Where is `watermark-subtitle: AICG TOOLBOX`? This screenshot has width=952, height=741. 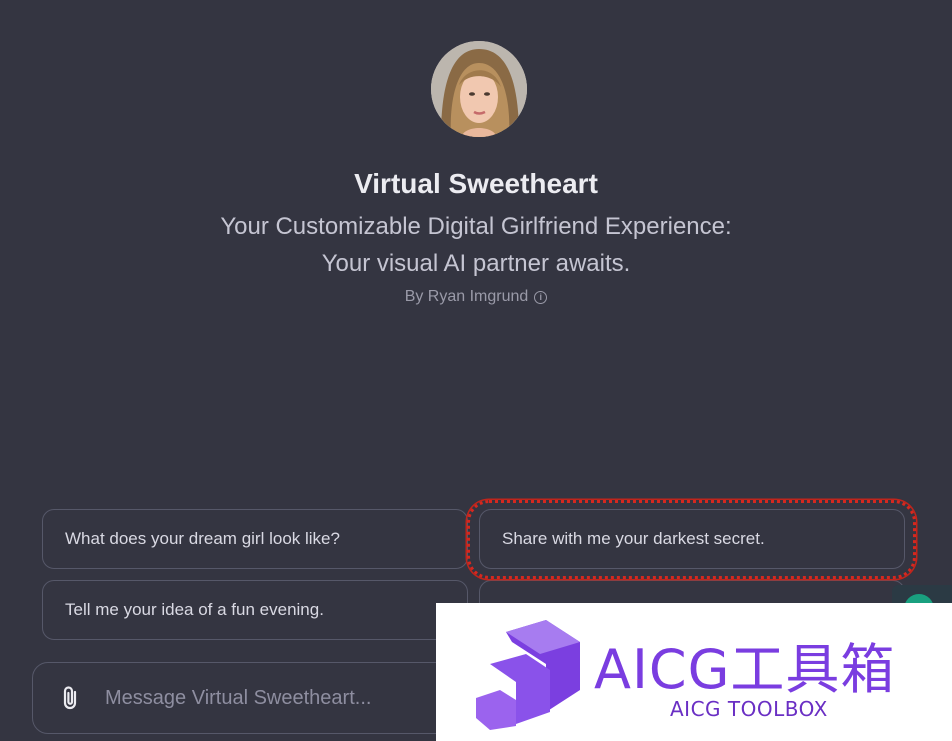 watermark-subtitle: AICG TOOLBOX is located at coordinates (749, 709).